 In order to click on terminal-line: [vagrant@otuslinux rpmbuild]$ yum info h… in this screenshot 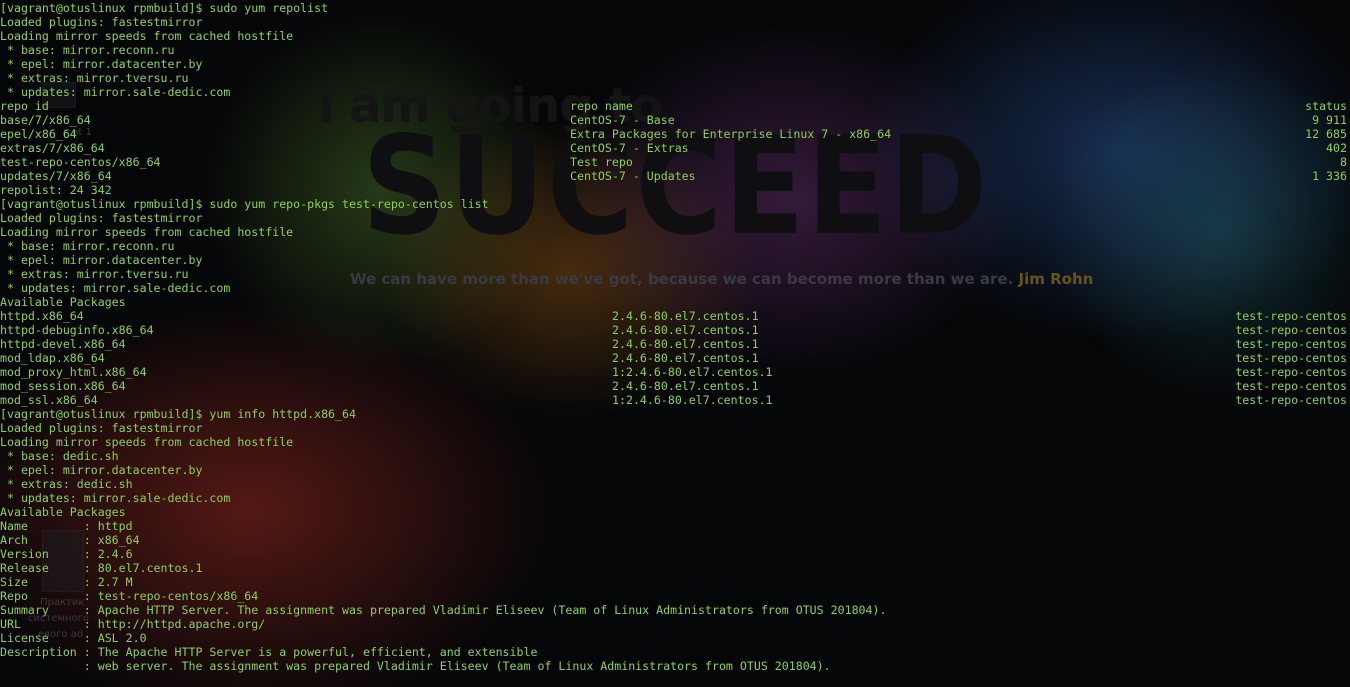, I will do `click(178, 414)`.